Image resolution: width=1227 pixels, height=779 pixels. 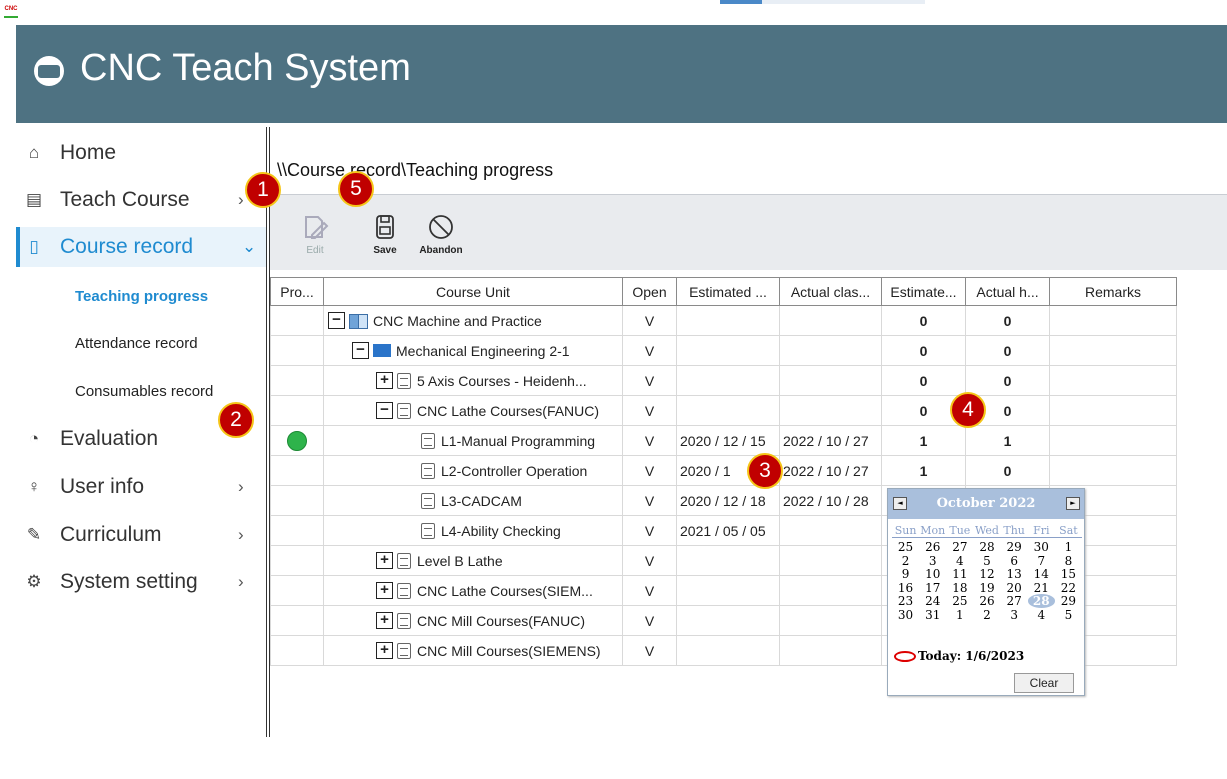 I want to click on course-unit-cell: L3-CADCAM, so click(x=473, y=500).